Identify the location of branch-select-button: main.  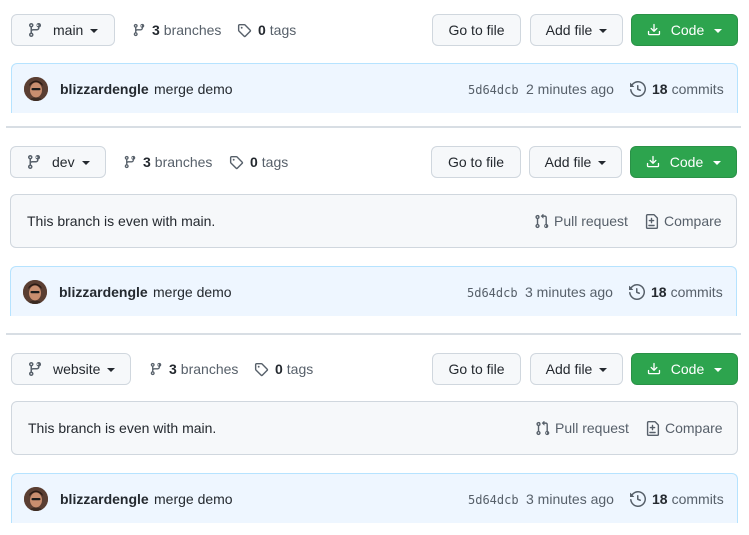
(63, 30).